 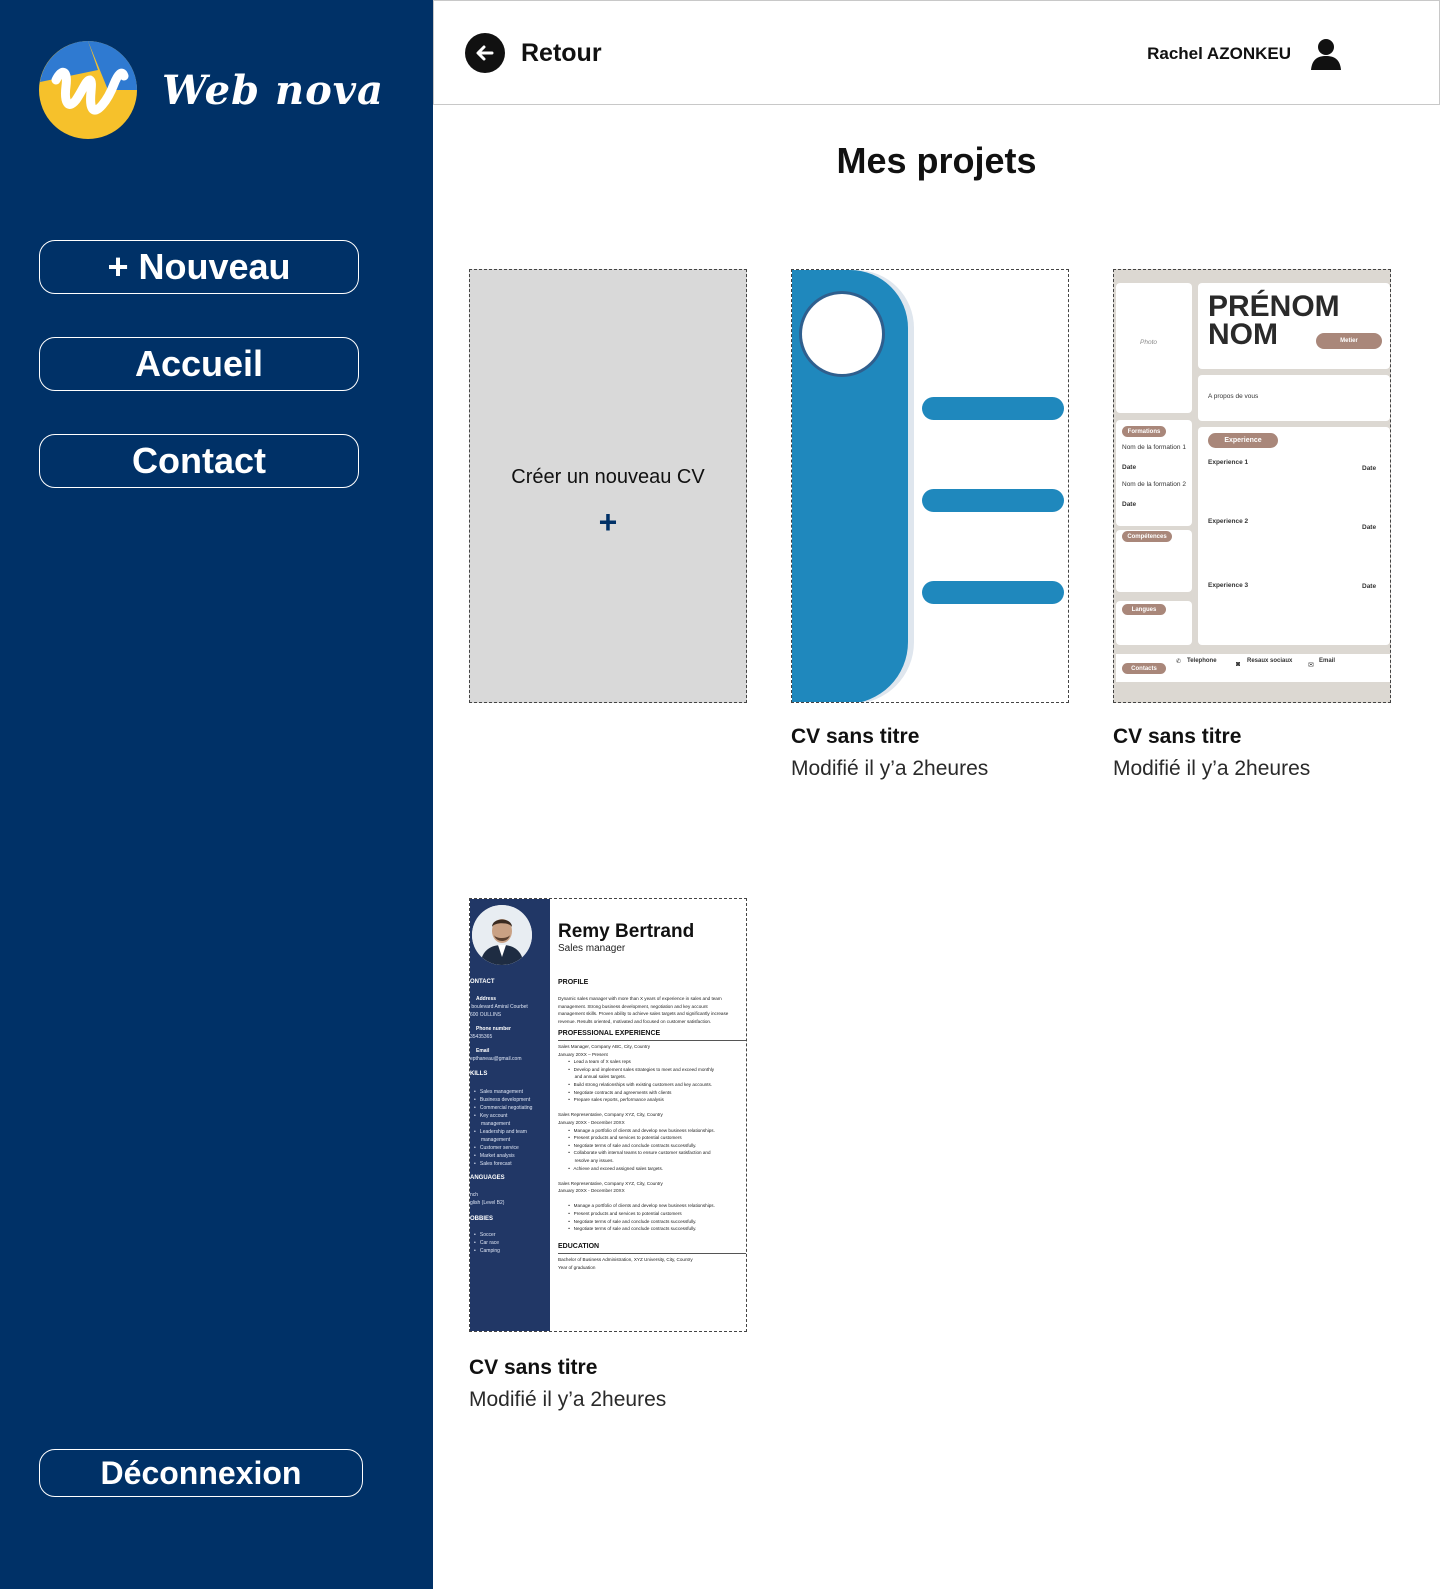 I want to click on experience-3-date: Date, so click(x=1369, y=586).